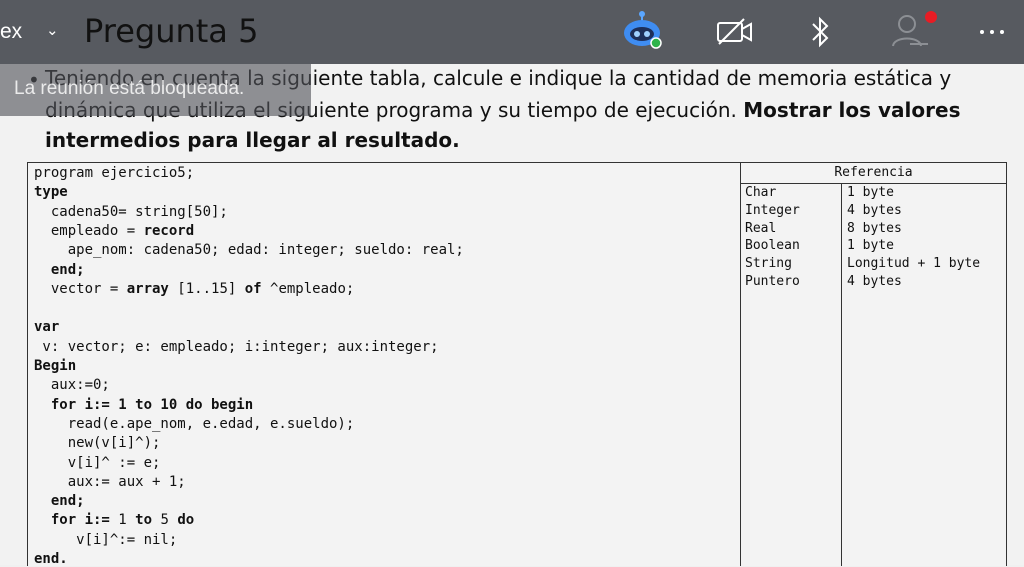 The height and width of the screenshot is (567, 1024). I want to click on more-icon, so click(993, 32).